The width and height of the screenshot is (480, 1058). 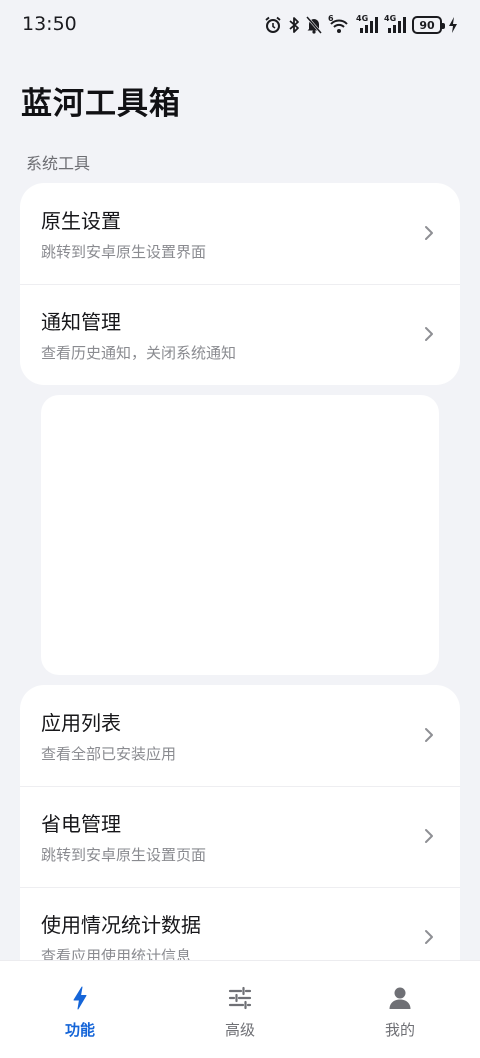 I want to click on charging-icon, so click(x=453, y=25).